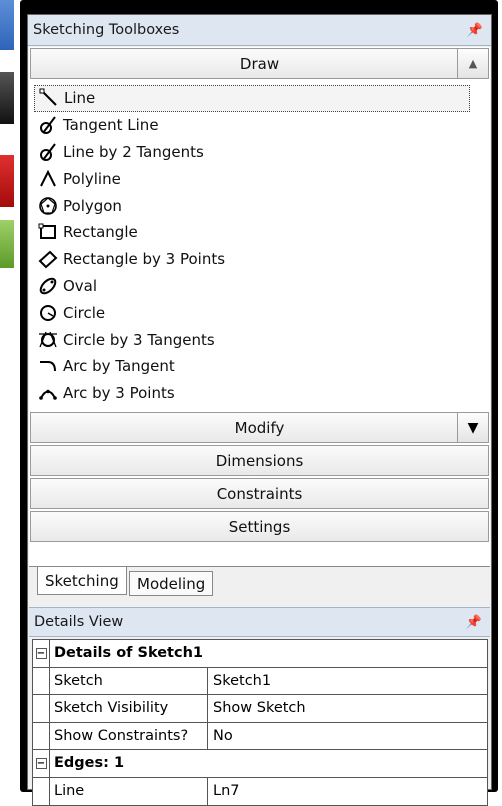 This screenshot has height=806, width=502. What do you see at coordinates (260, 654) in the screenshot?
I see `group-row-details: − Details of Sketch1` at bounding box center [260, 654].